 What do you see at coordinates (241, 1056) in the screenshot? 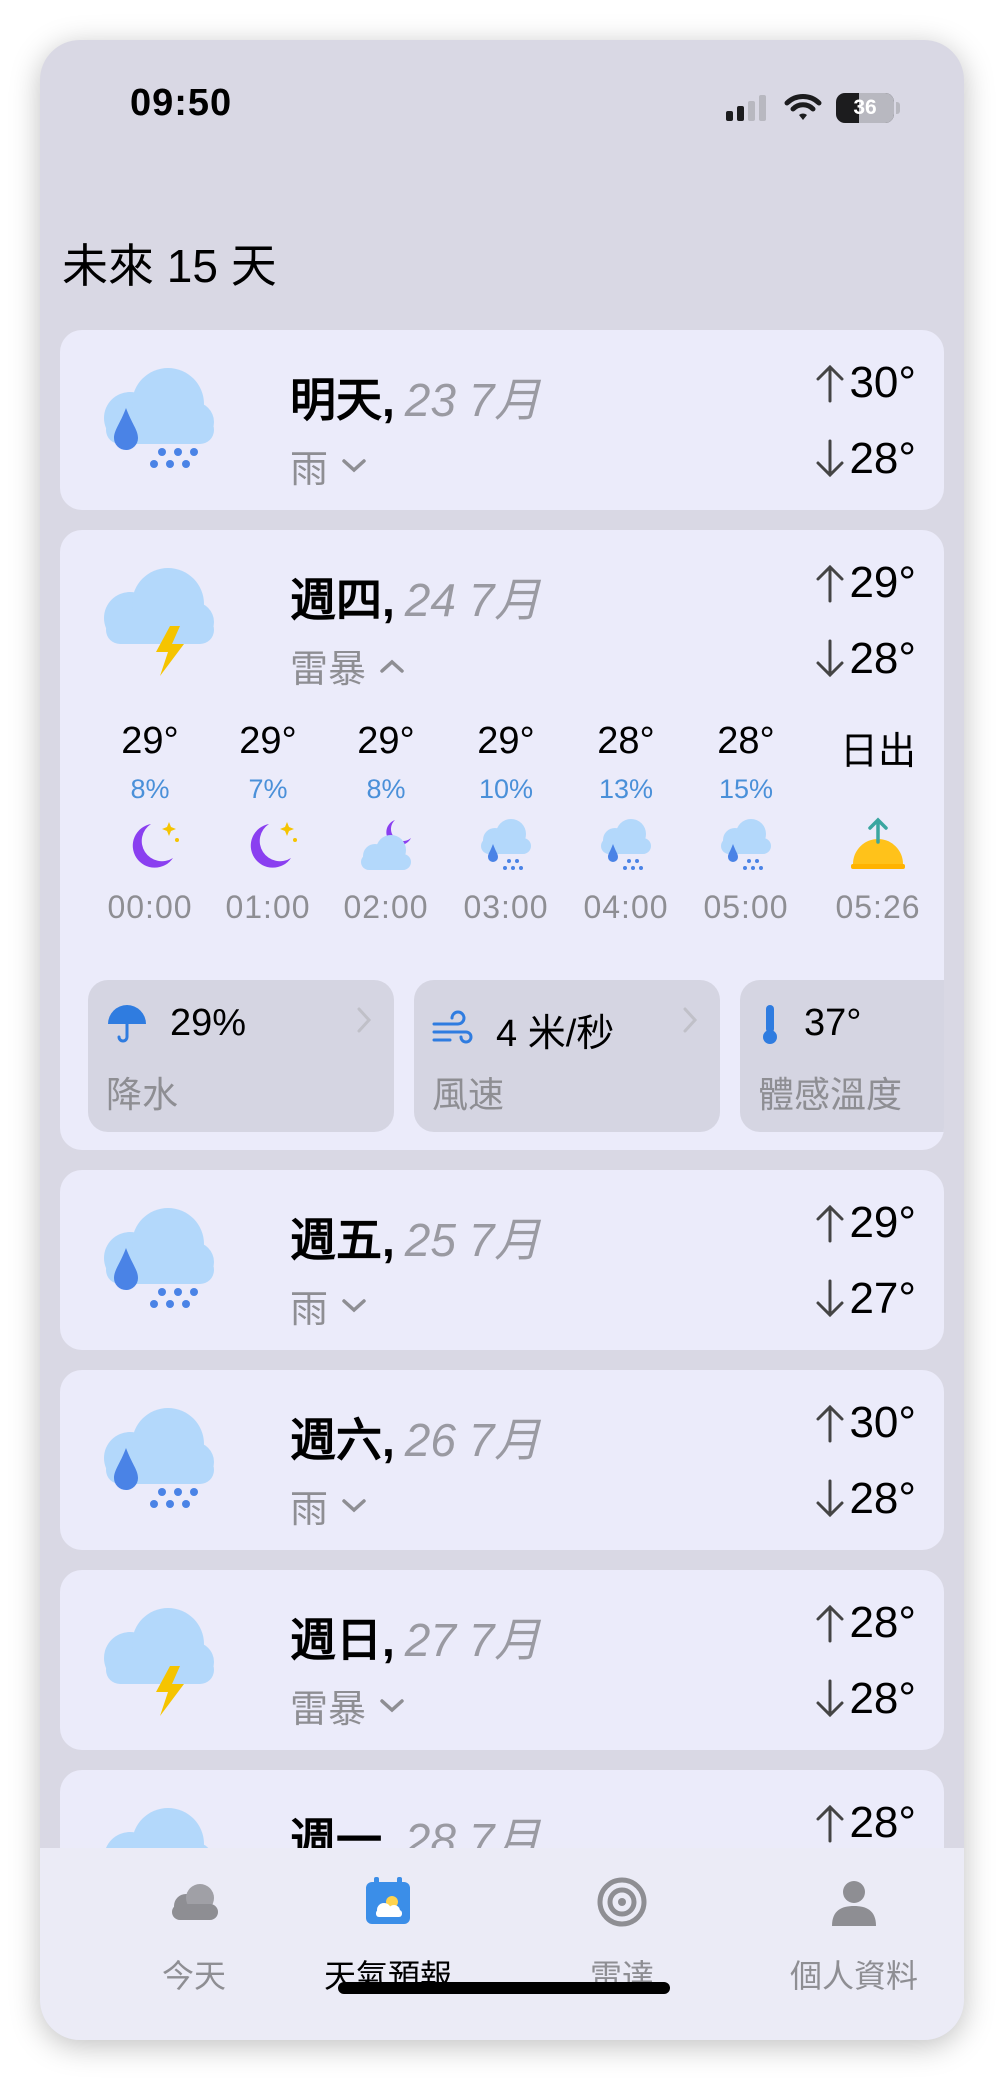
I see `precipitation-tile: 29% 降水` at bounding box center [241, 1056].